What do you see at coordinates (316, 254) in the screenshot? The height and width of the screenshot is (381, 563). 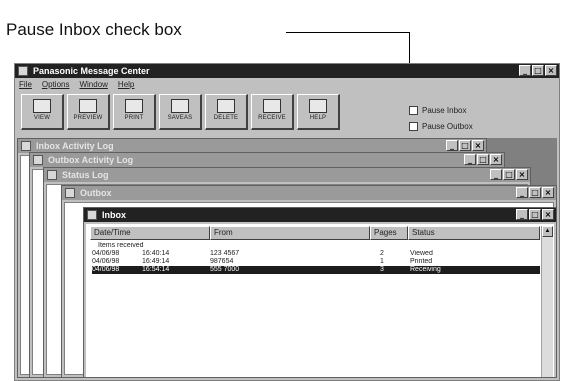 I see `table-row: 04/06/98 16:40:14 123 4567 2 Viewed` at bounding box center [316, 254].